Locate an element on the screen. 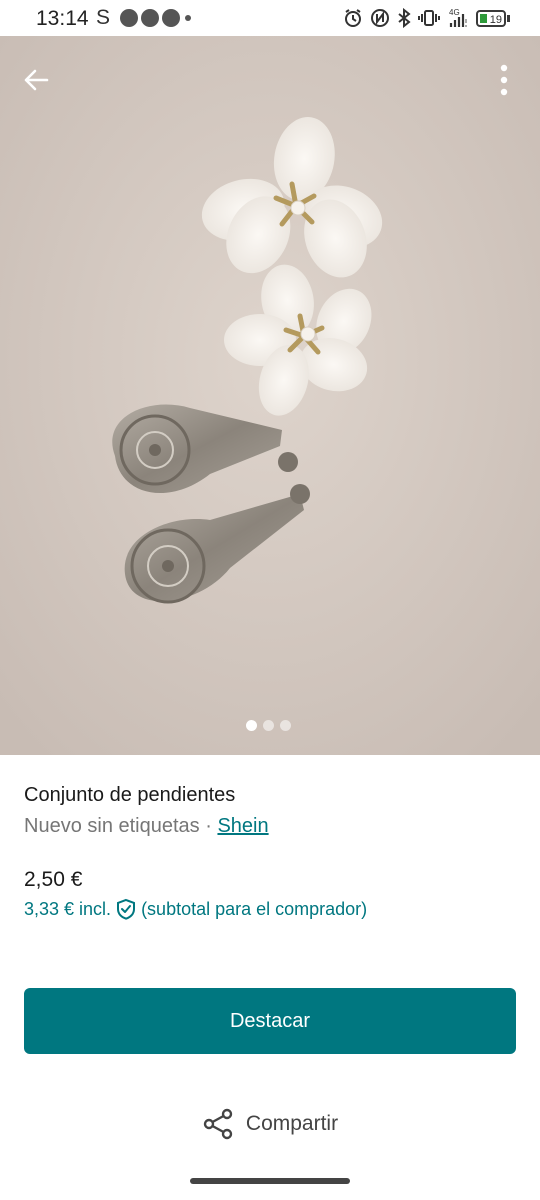  item-title: Conjunto de pendientes is located at coordinates (130, 795).